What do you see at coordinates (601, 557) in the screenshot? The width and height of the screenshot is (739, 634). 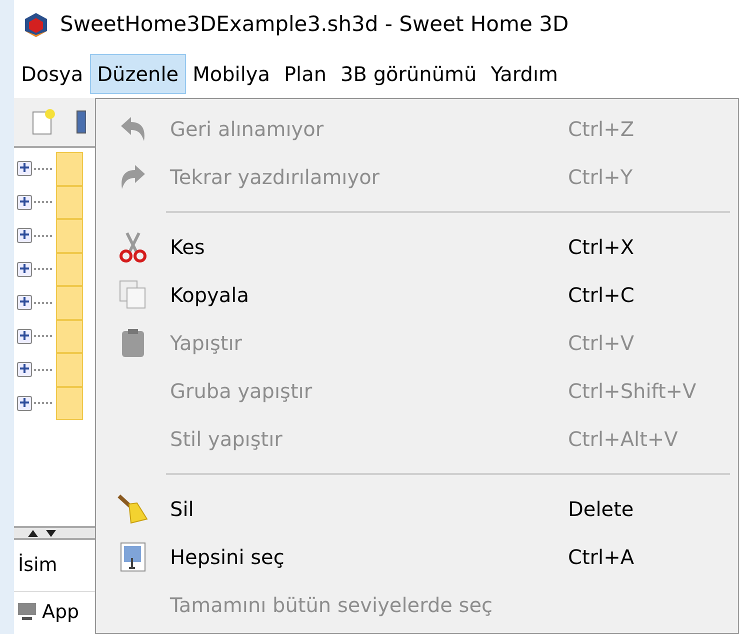 I see `shortcut-label: Ctrl+A` at bounding box center [601, 557].